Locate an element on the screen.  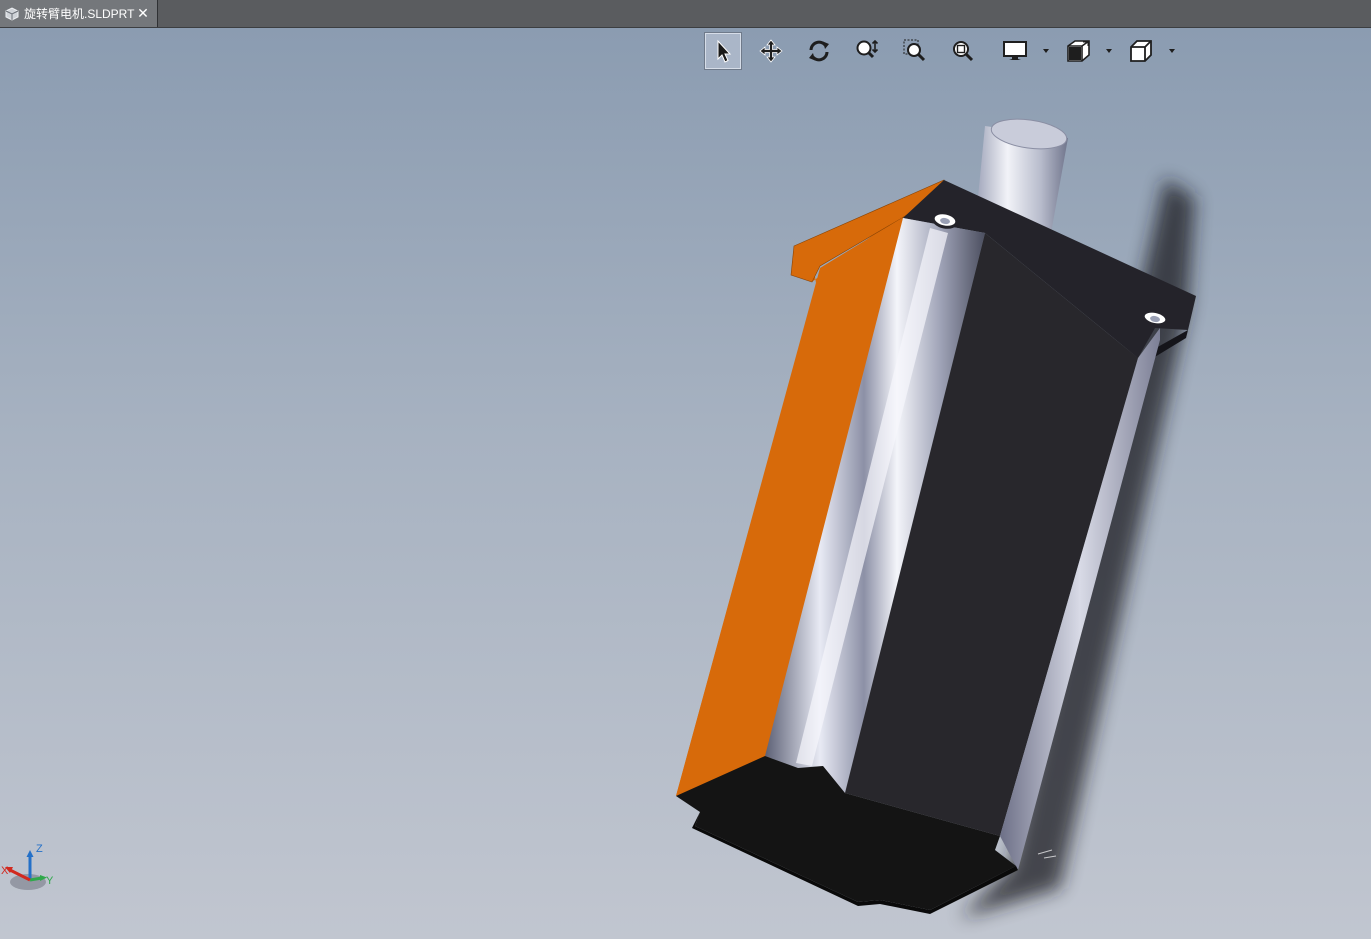
document-tab-title: 旋转臂电机.SLDPRT is located at coordinates (79, 14).